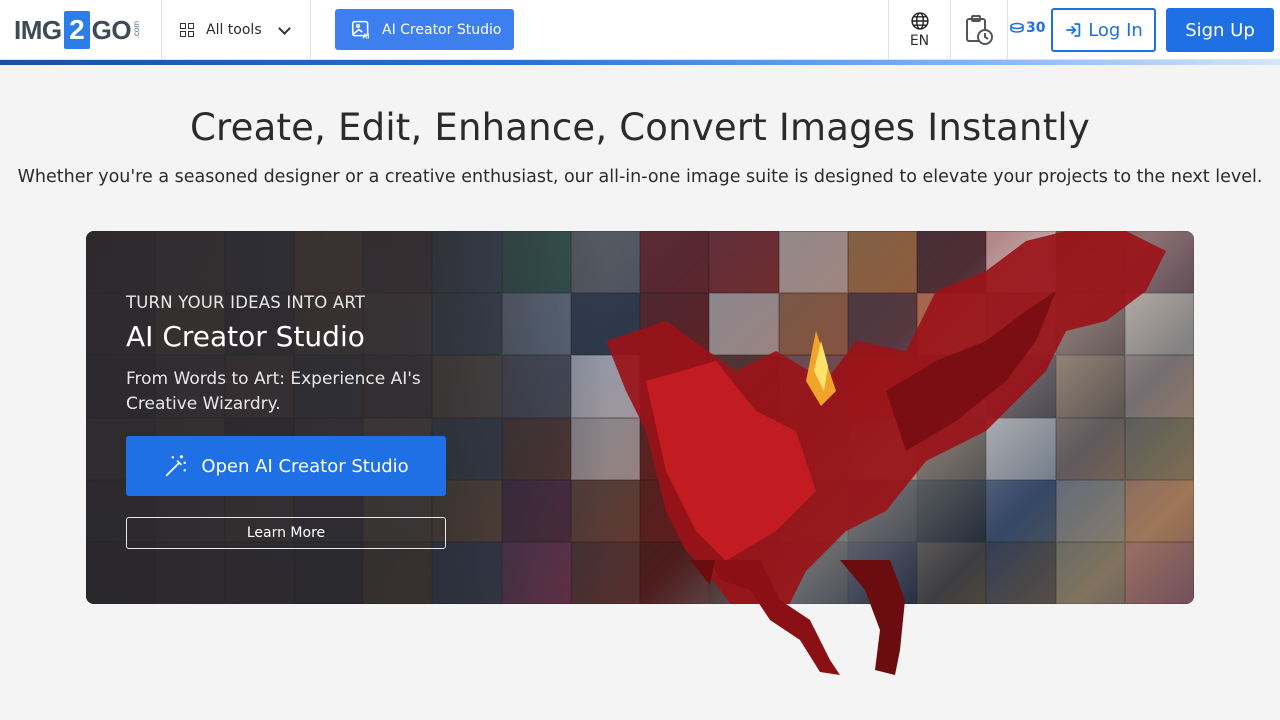  What do you see at coordinates (360, 30) in the screenshot?
I see `image-ai-icon: AI` at bounding box center [360, 30].